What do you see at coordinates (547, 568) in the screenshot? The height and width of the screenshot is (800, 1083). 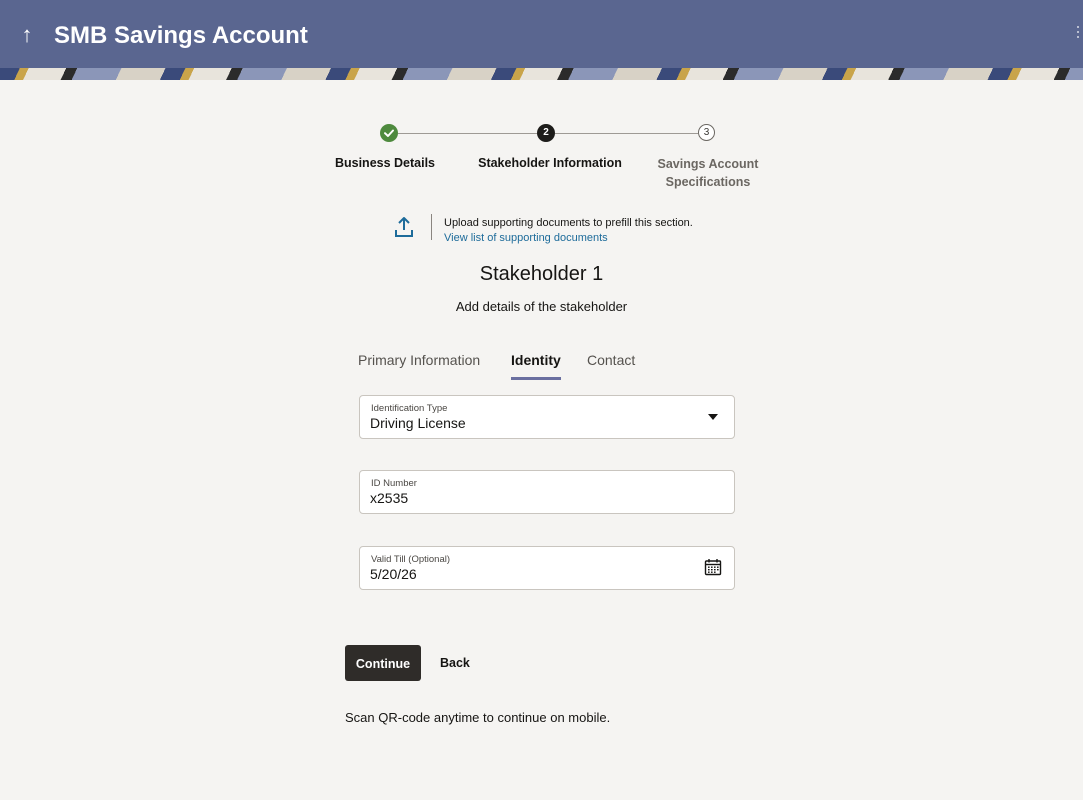 I see `valid-till-date-field: Valid Till (Optional) 5/20/26` at bounding box center [547, 568].